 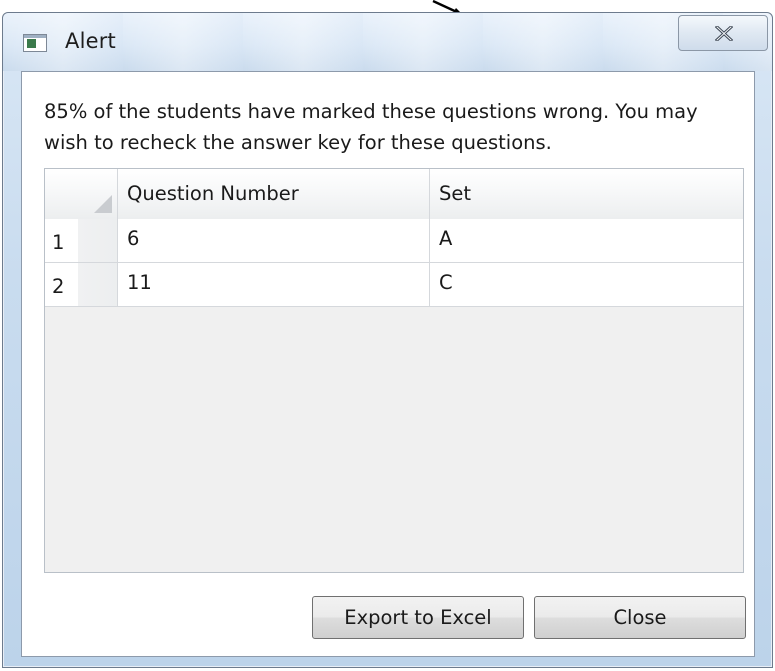 What do you see at coordinates (274, 194) in the screenshot?
I see `column-header-question-number: Question Number` at bounding box center [274, 194].